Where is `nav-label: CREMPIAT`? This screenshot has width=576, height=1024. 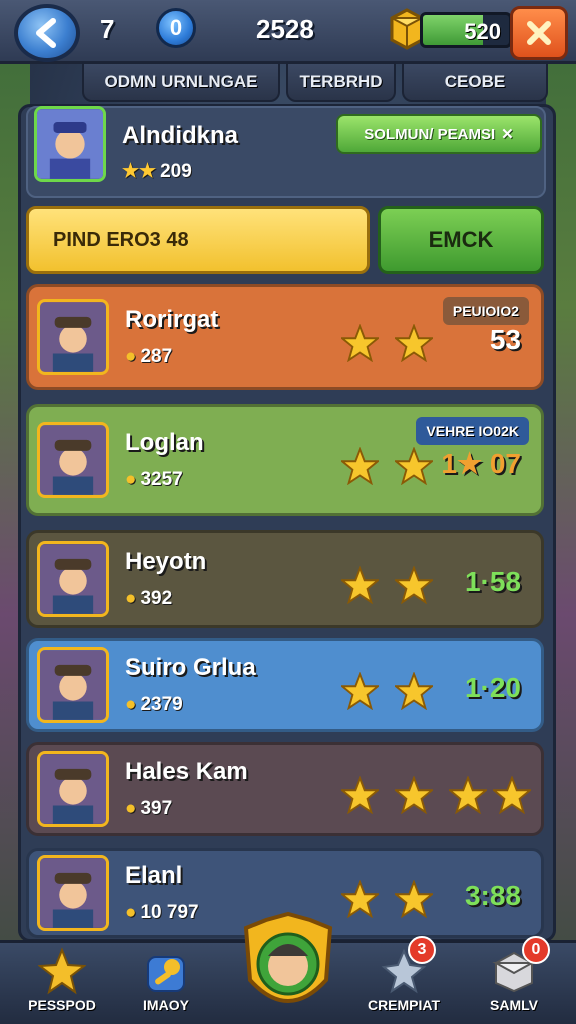
nav-label: CREMPIAT is located at coordinates (404, 1005).